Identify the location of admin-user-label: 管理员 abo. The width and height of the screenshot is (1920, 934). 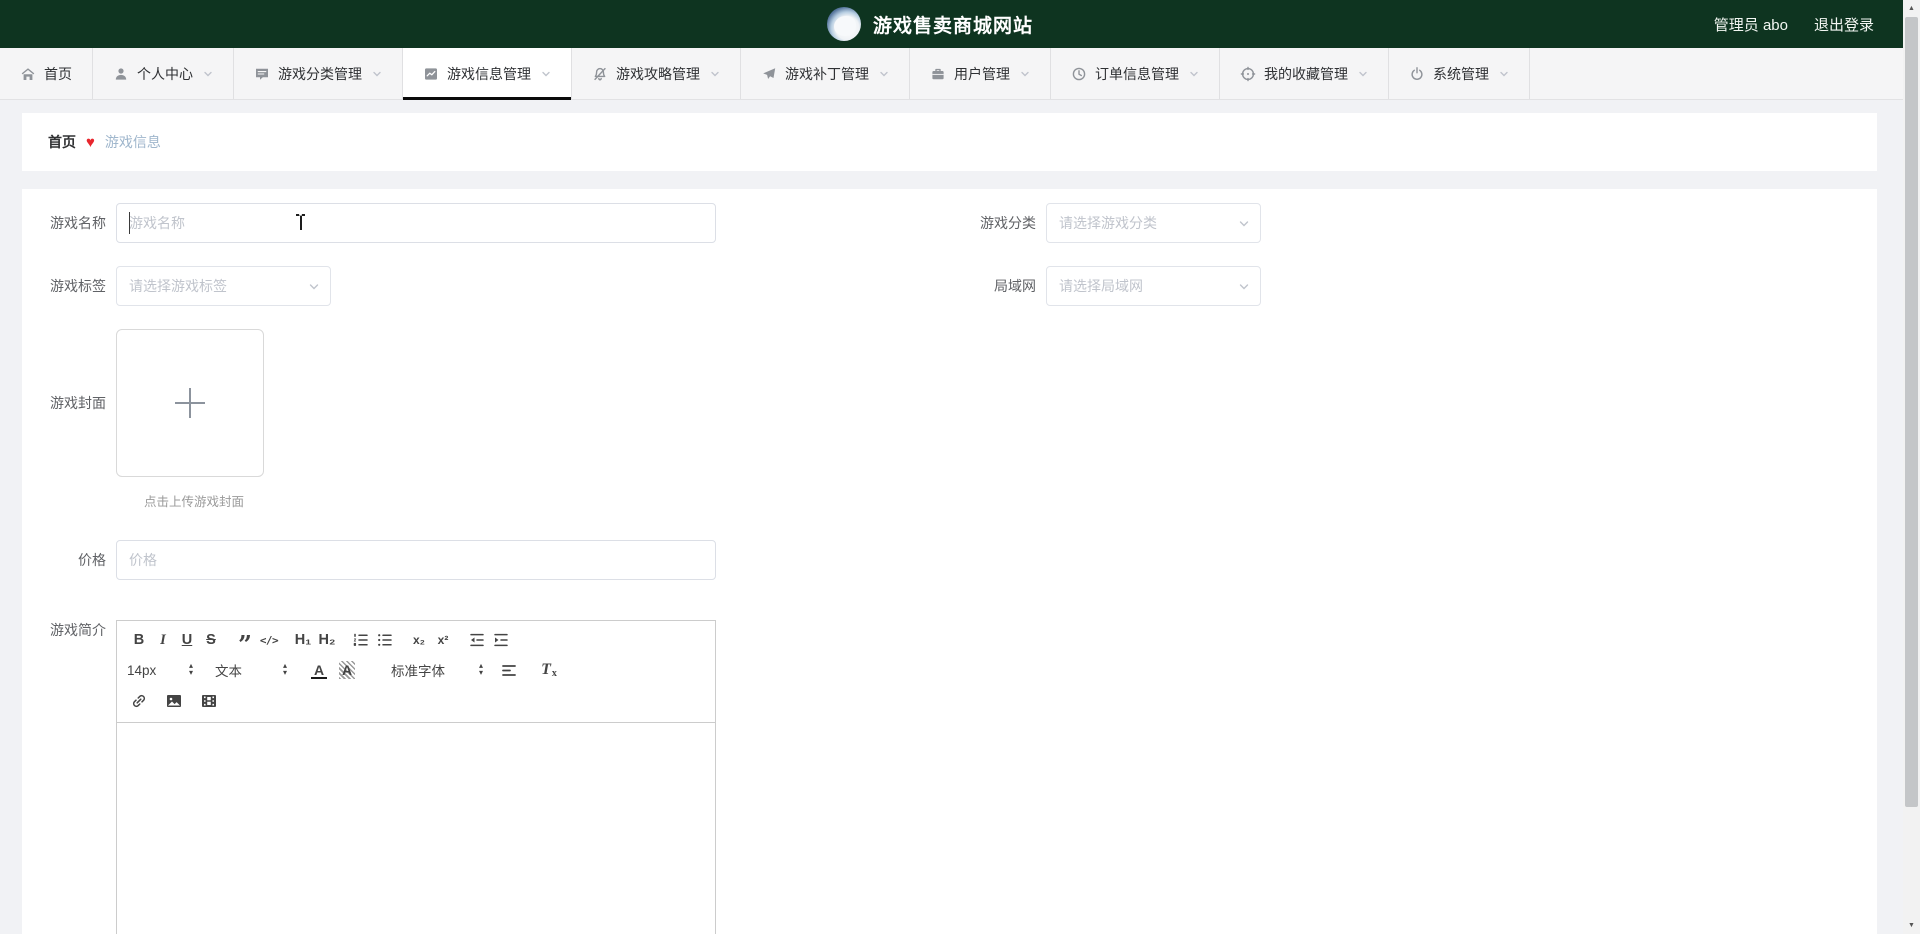
(1750, 25).